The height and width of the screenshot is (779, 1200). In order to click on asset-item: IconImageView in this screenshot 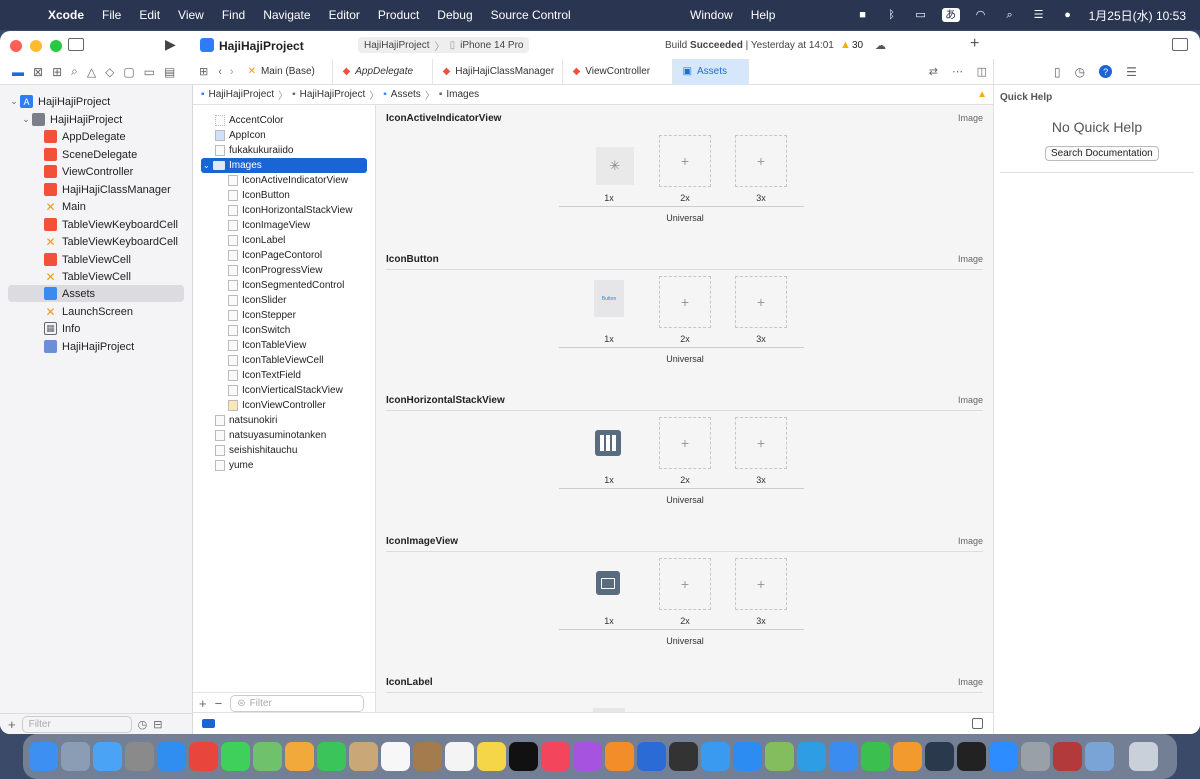, I will do `click(269, 225)`.